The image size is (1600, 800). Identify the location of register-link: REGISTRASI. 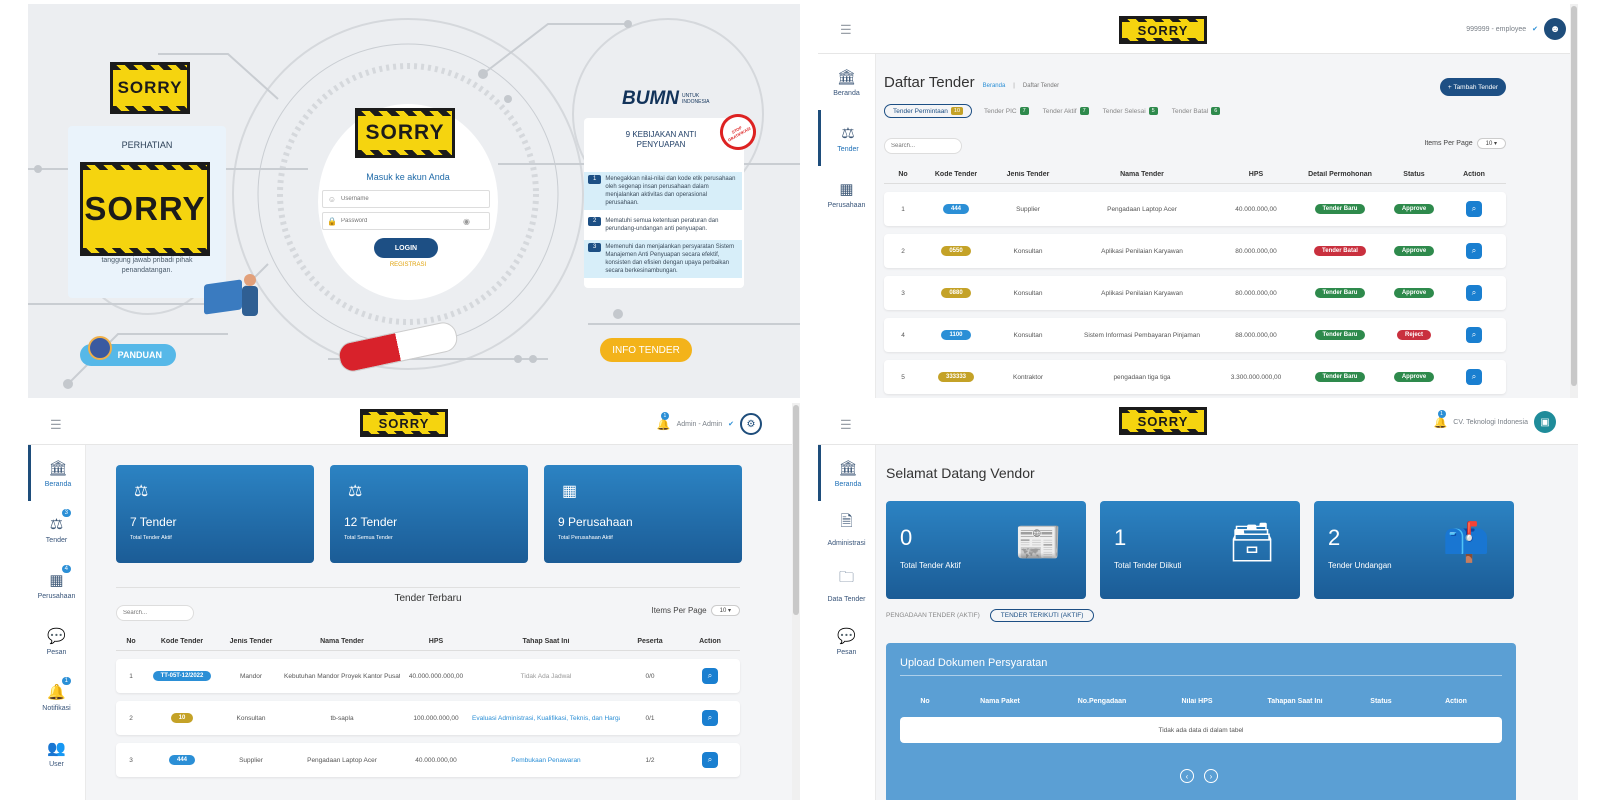
(408, 265).